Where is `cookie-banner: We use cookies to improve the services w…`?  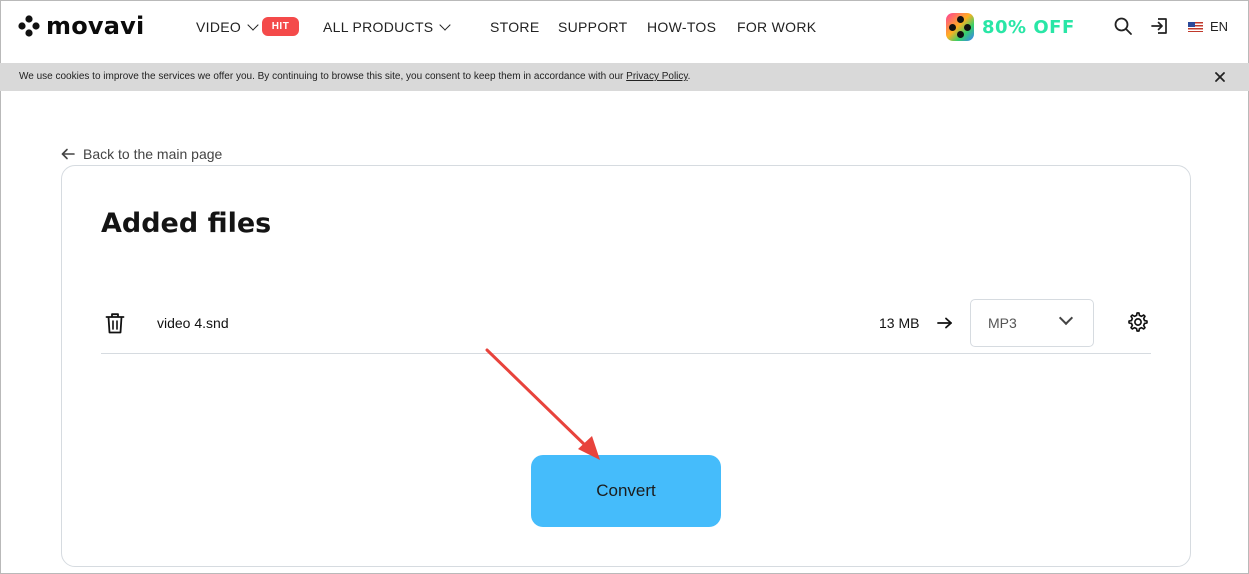 cookie-banner: We use cookies to improve the services w… is located at coordinates (624, 77).